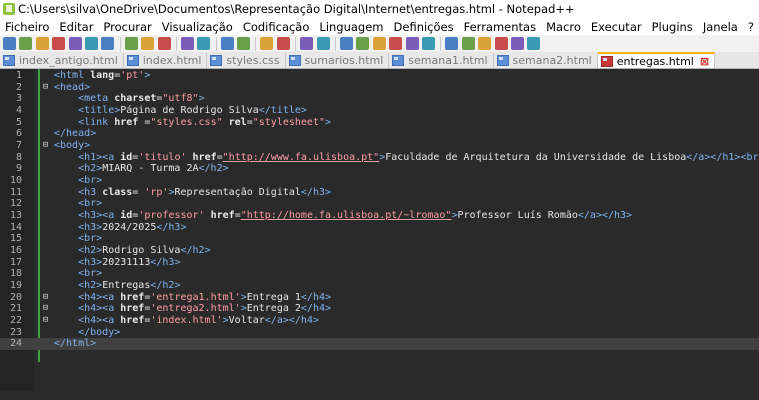 This screenshot has height=400, width=759. I want to click on function-list-icon, so click(412, 43).